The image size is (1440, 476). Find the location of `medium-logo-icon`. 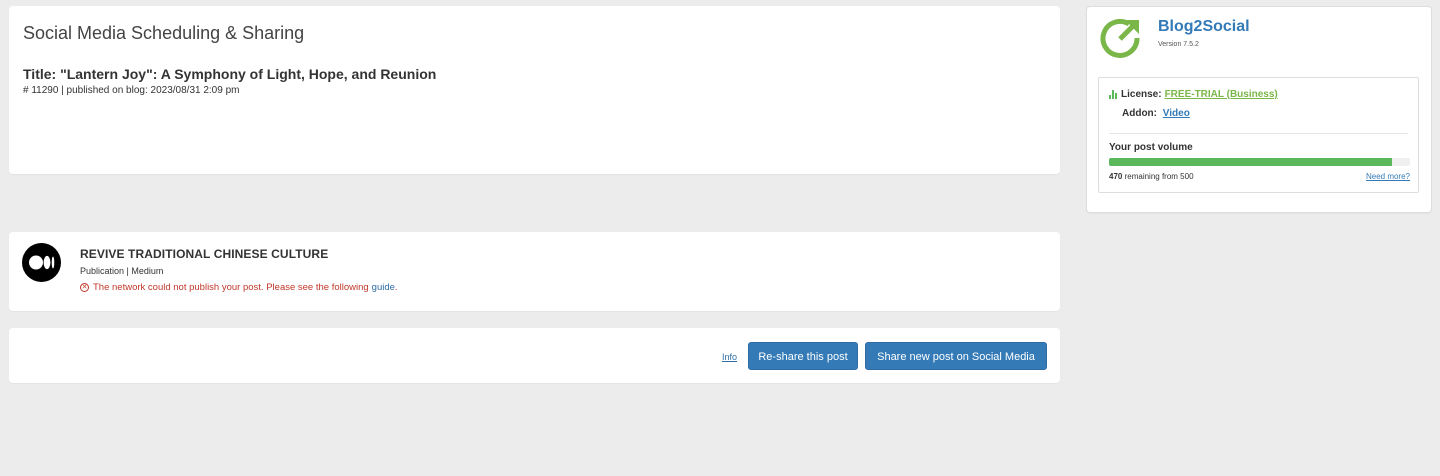

medium-logo-icon is located at coordinates (41, 262).